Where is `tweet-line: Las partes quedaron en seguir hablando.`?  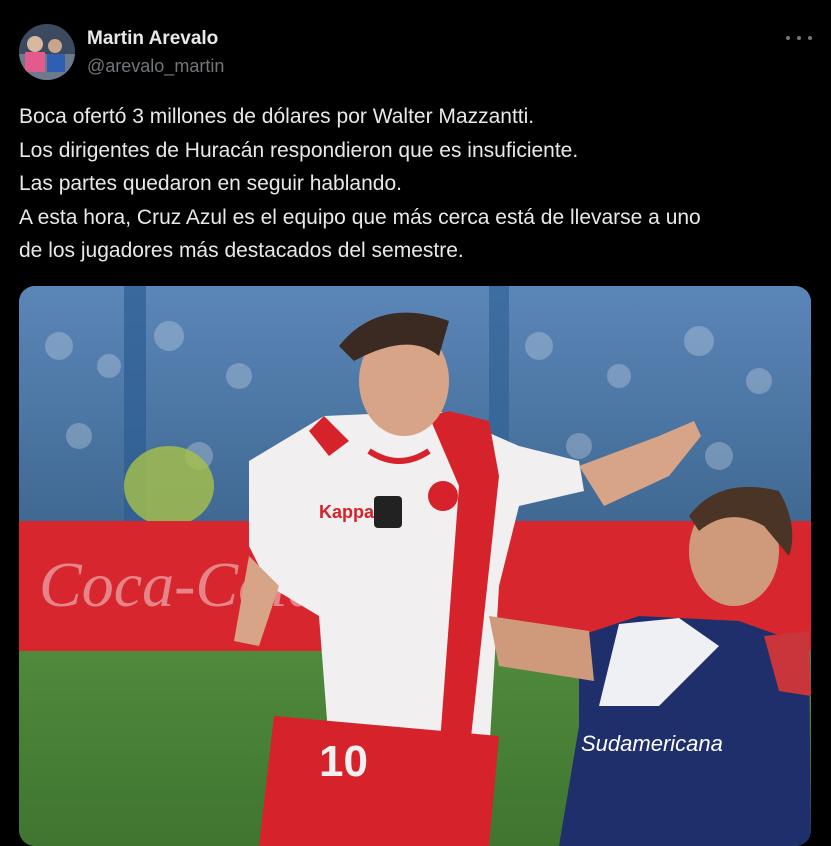 tweet-line: Las partes quedaron en seguir hablando. is located at coordinates (210, 183).